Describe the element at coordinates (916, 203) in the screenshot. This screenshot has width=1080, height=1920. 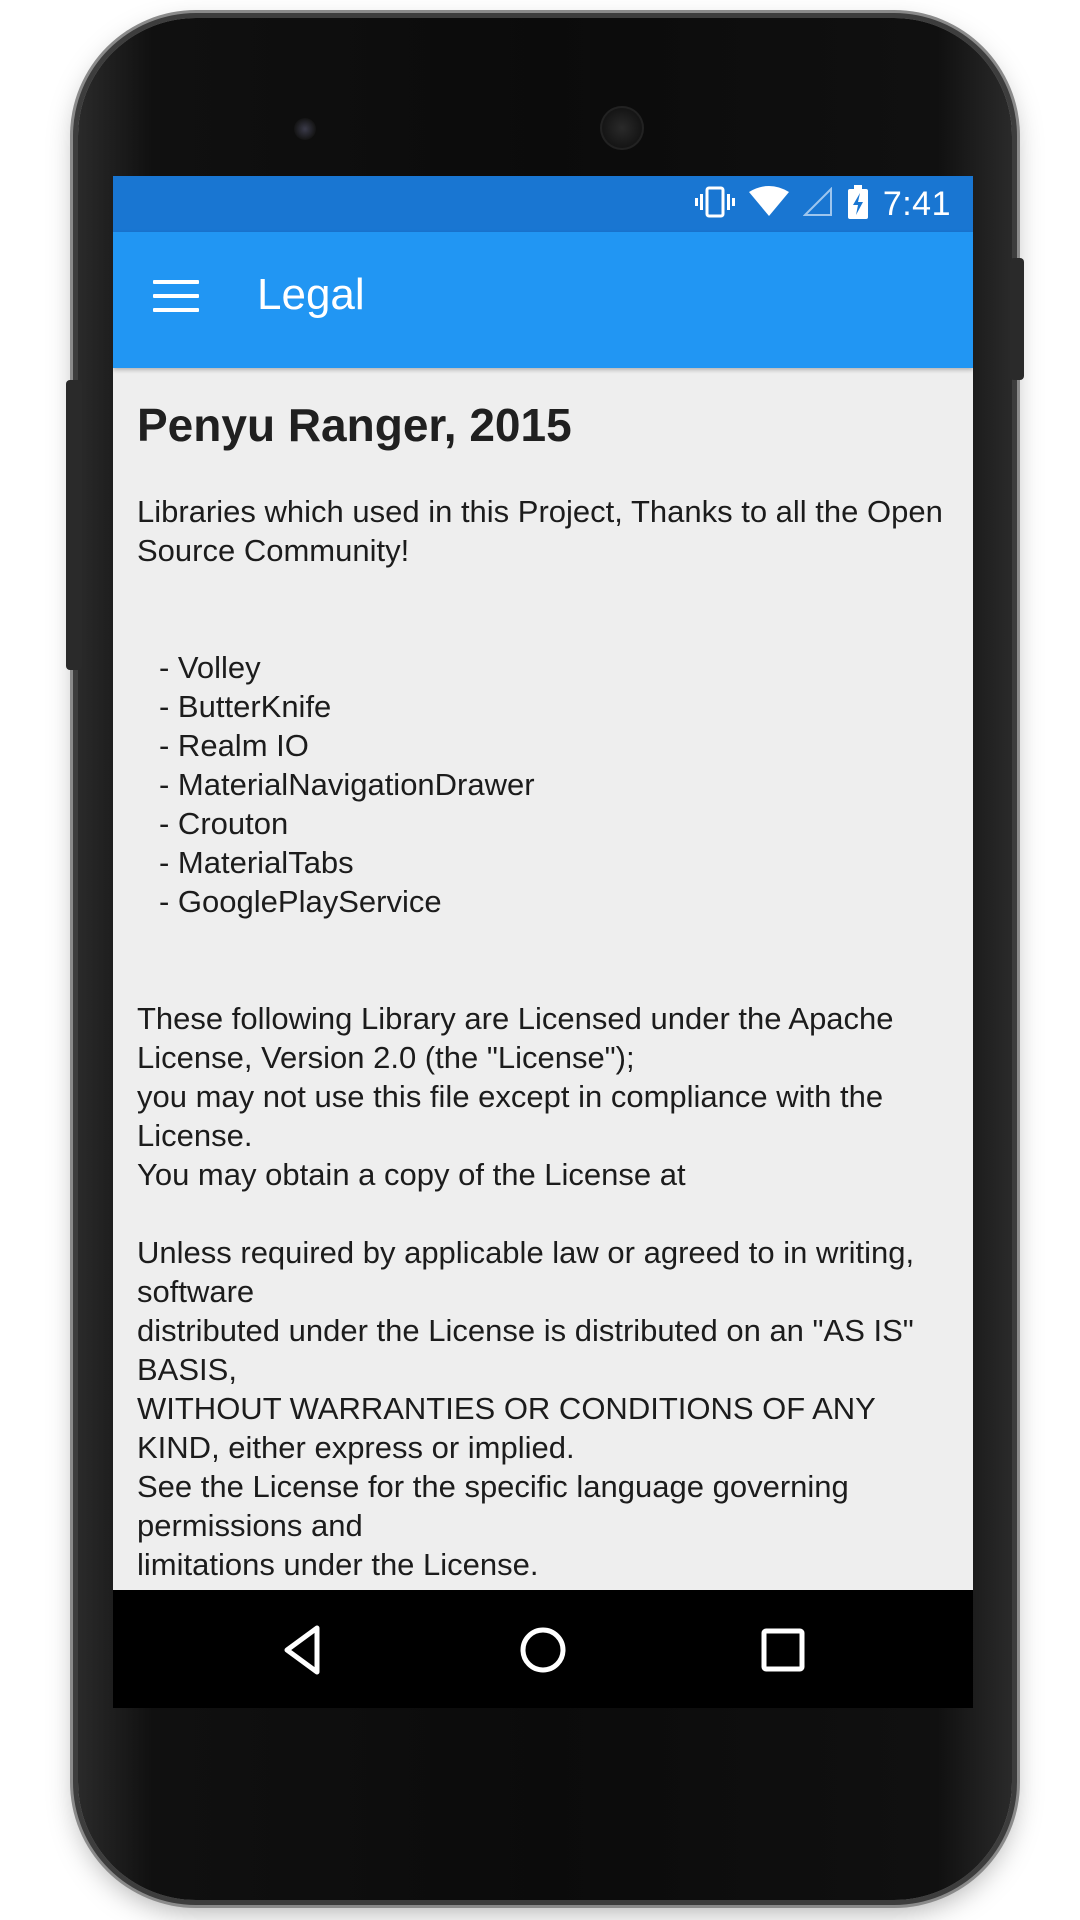
I see `status-time: 7:41` at that location.